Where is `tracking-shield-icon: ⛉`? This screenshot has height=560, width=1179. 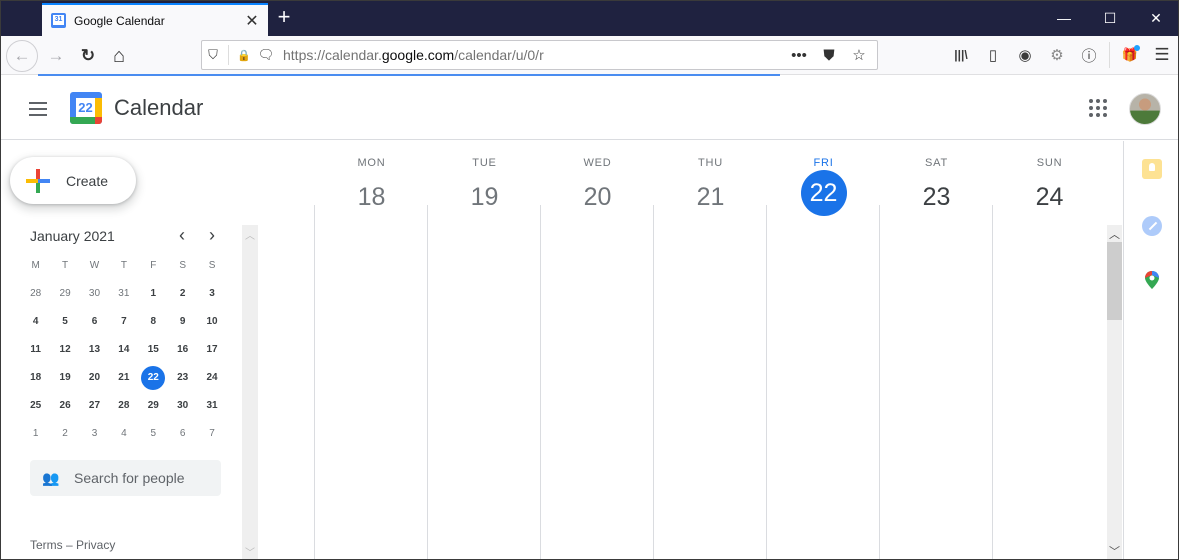 tracking-shield-icon: ⛉ is located at coordinates (213, 55).